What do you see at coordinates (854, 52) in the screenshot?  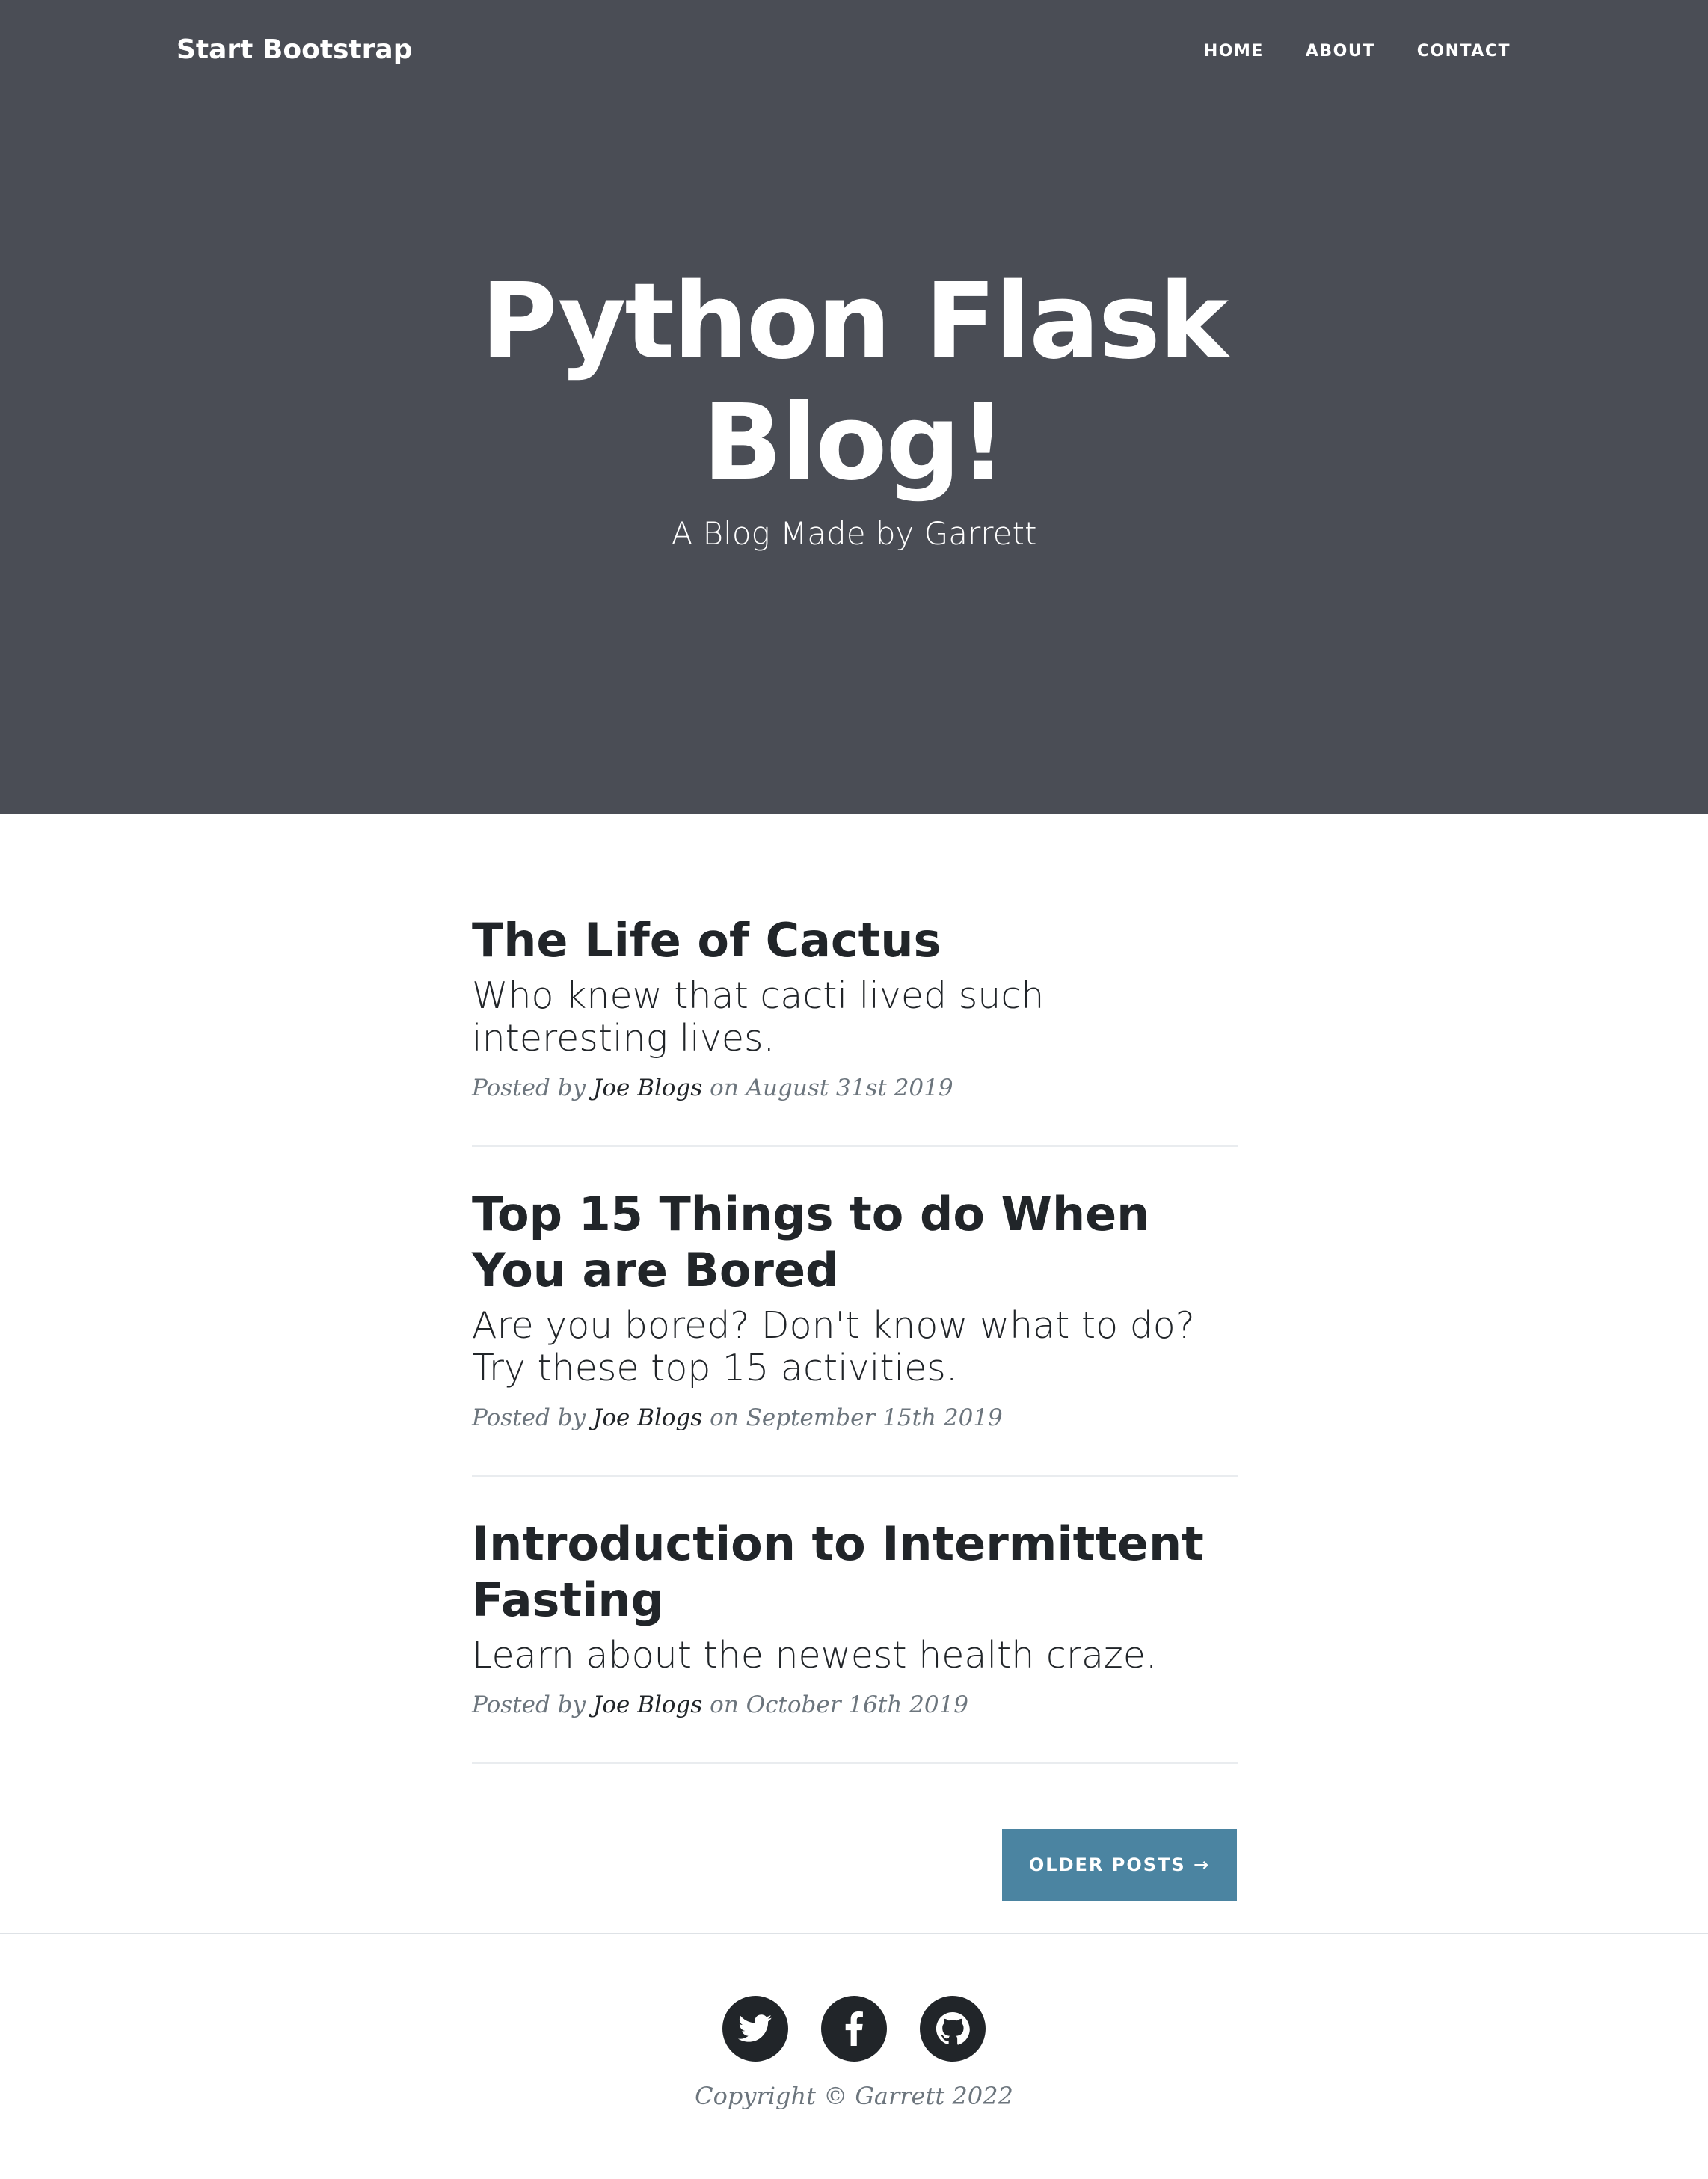 I see `navbar: Start Bootstrap HOME ABOUT CONTACT` at bounding box center [854, 52].